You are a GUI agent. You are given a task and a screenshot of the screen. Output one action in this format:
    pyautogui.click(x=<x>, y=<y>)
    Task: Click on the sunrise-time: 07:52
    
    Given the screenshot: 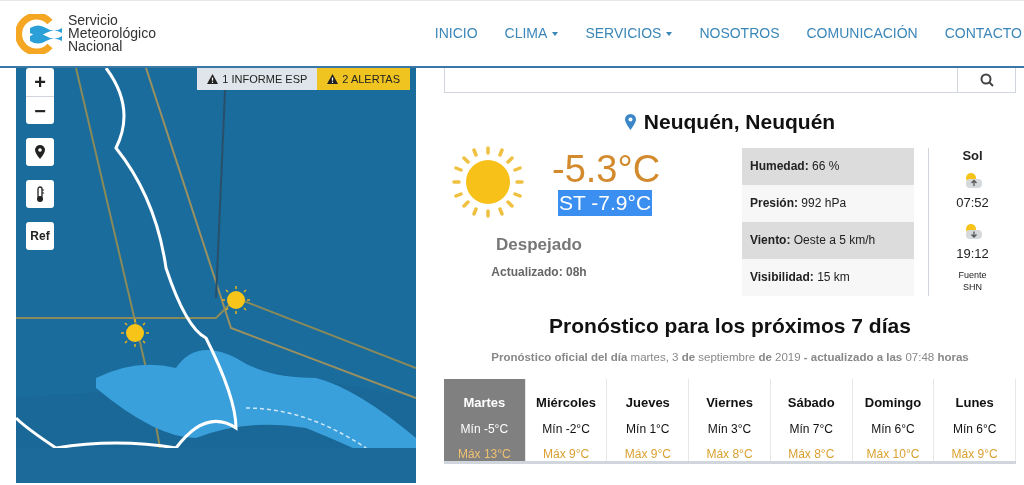 What is the action you would take?
    pyautogui.click(x=972, y=203)
    